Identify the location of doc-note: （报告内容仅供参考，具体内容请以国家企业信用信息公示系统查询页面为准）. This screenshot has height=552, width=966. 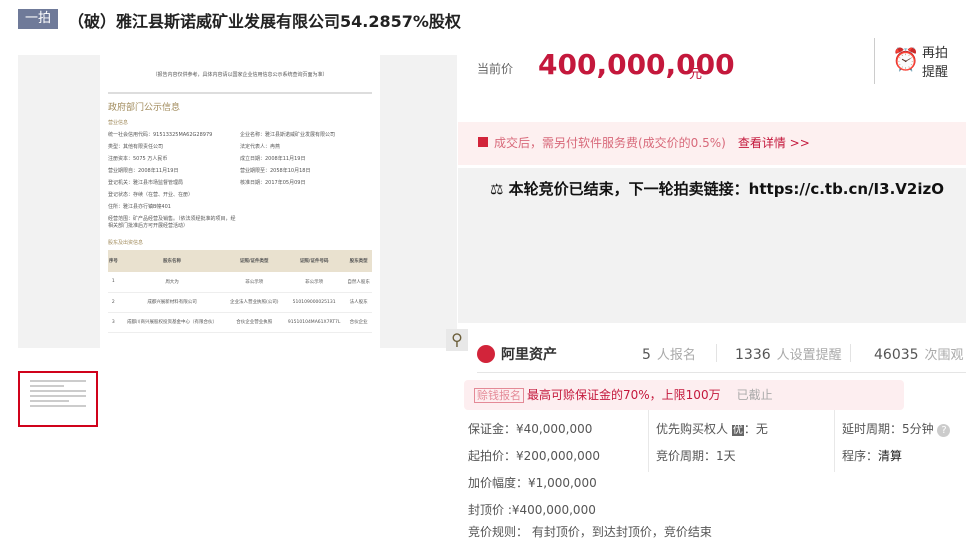
(240, 75).